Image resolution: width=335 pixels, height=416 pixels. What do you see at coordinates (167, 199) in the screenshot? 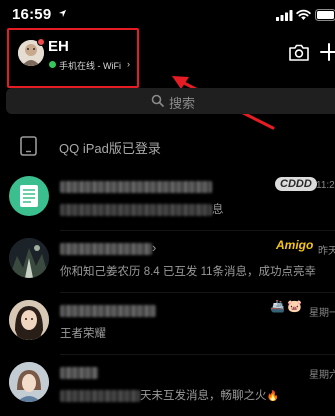
I see `chat-item: 息 CDDD 11:2` at bounding box center [167, 199].